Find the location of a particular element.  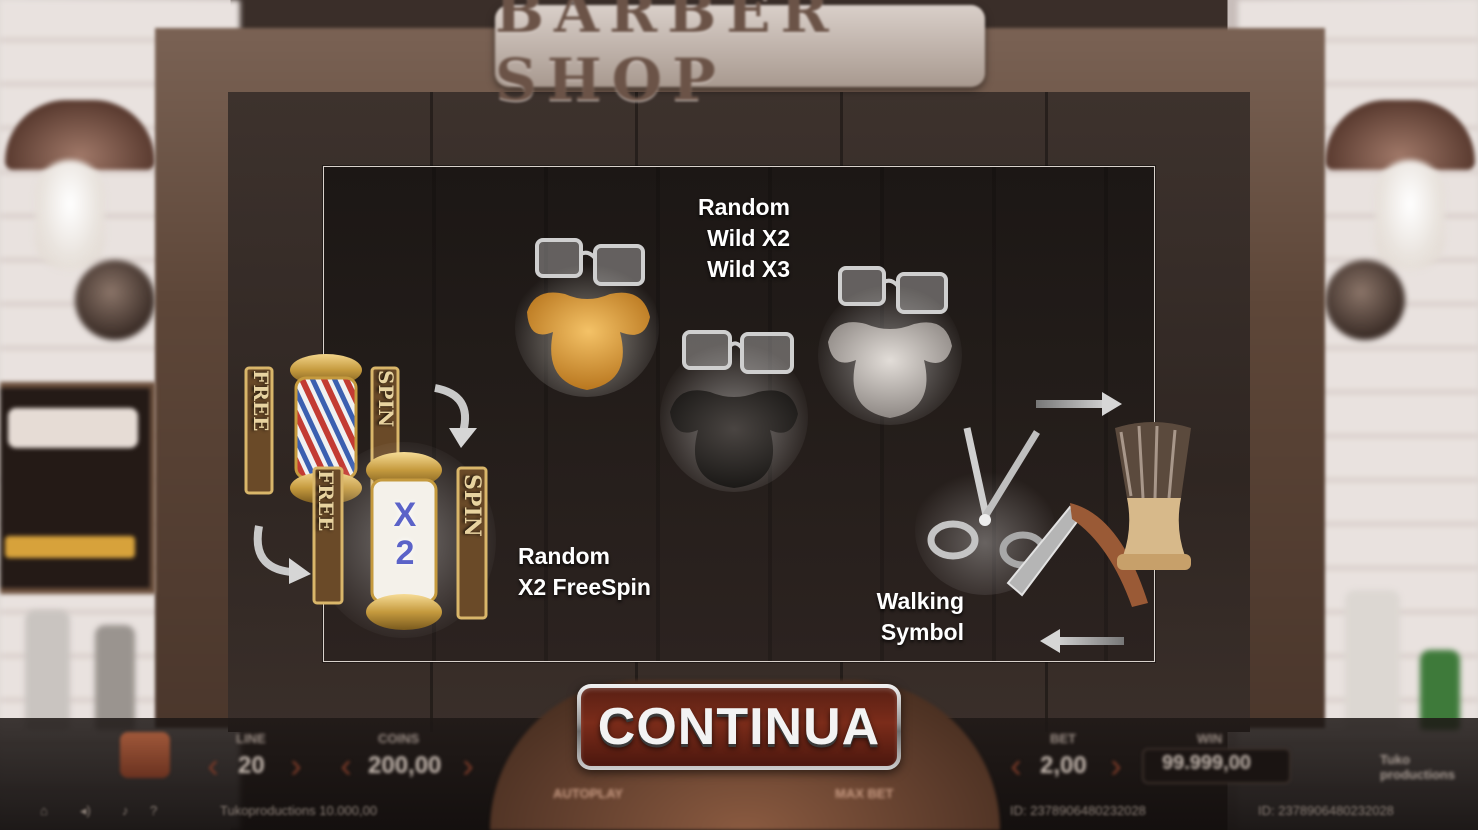

freespin-text-line-1: Random is located at coordinates (564, 556).